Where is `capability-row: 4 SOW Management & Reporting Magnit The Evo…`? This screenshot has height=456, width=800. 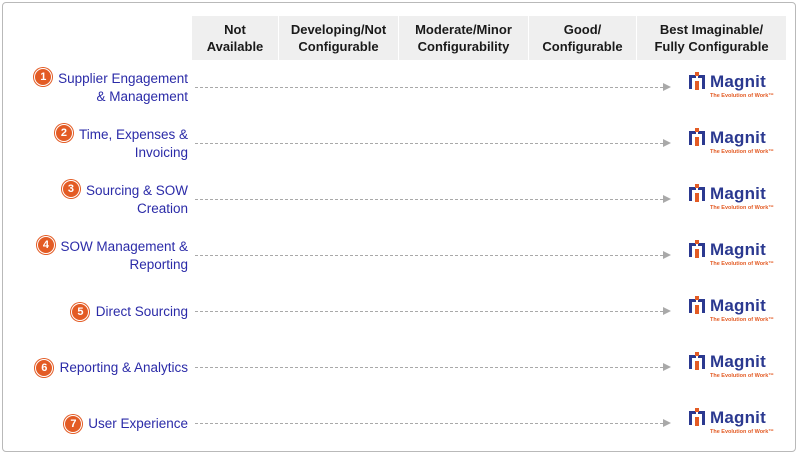
capability-row: 4 SOW Management & Reporting Magnit The Evo… is located at coordinates (400, 256).